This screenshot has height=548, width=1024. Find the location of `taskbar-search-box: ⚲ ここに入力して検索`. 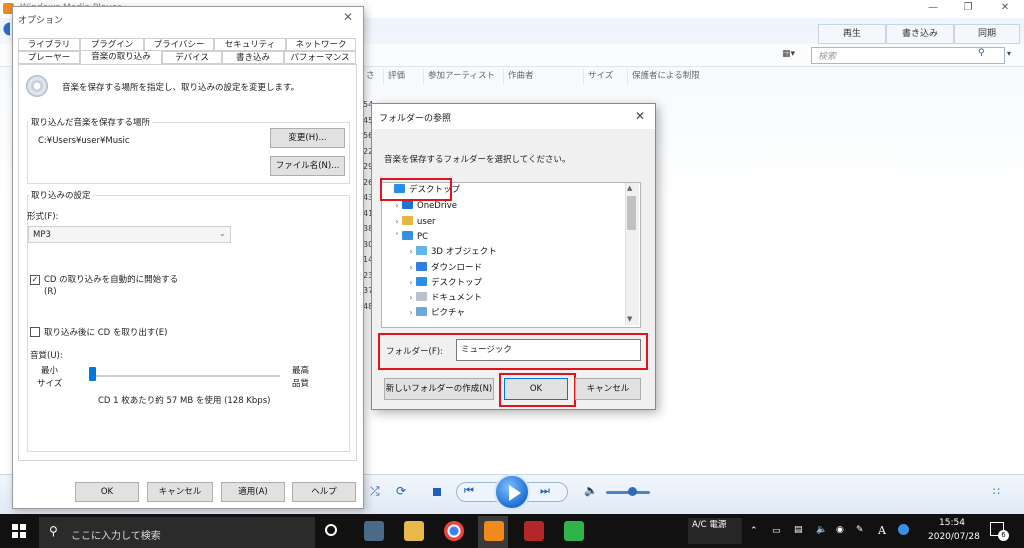

taskbar-search-box: ⚲ ここに入力して検索 is located at coordinates (177, 532).